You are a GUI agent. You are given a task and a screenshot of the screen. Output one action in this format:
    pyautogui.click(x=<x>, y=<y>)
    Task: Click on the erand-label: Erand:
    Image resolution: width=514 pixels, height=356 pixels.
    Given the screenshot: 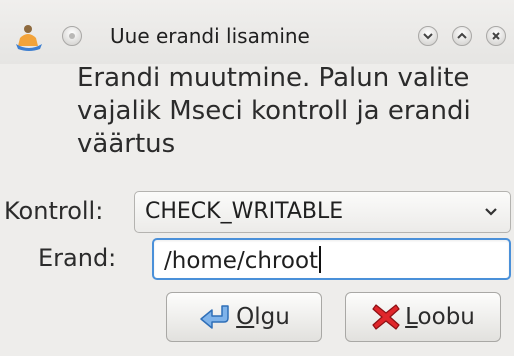 What is the action you would take?
    pyautogui.click(x=77, y=258)
    